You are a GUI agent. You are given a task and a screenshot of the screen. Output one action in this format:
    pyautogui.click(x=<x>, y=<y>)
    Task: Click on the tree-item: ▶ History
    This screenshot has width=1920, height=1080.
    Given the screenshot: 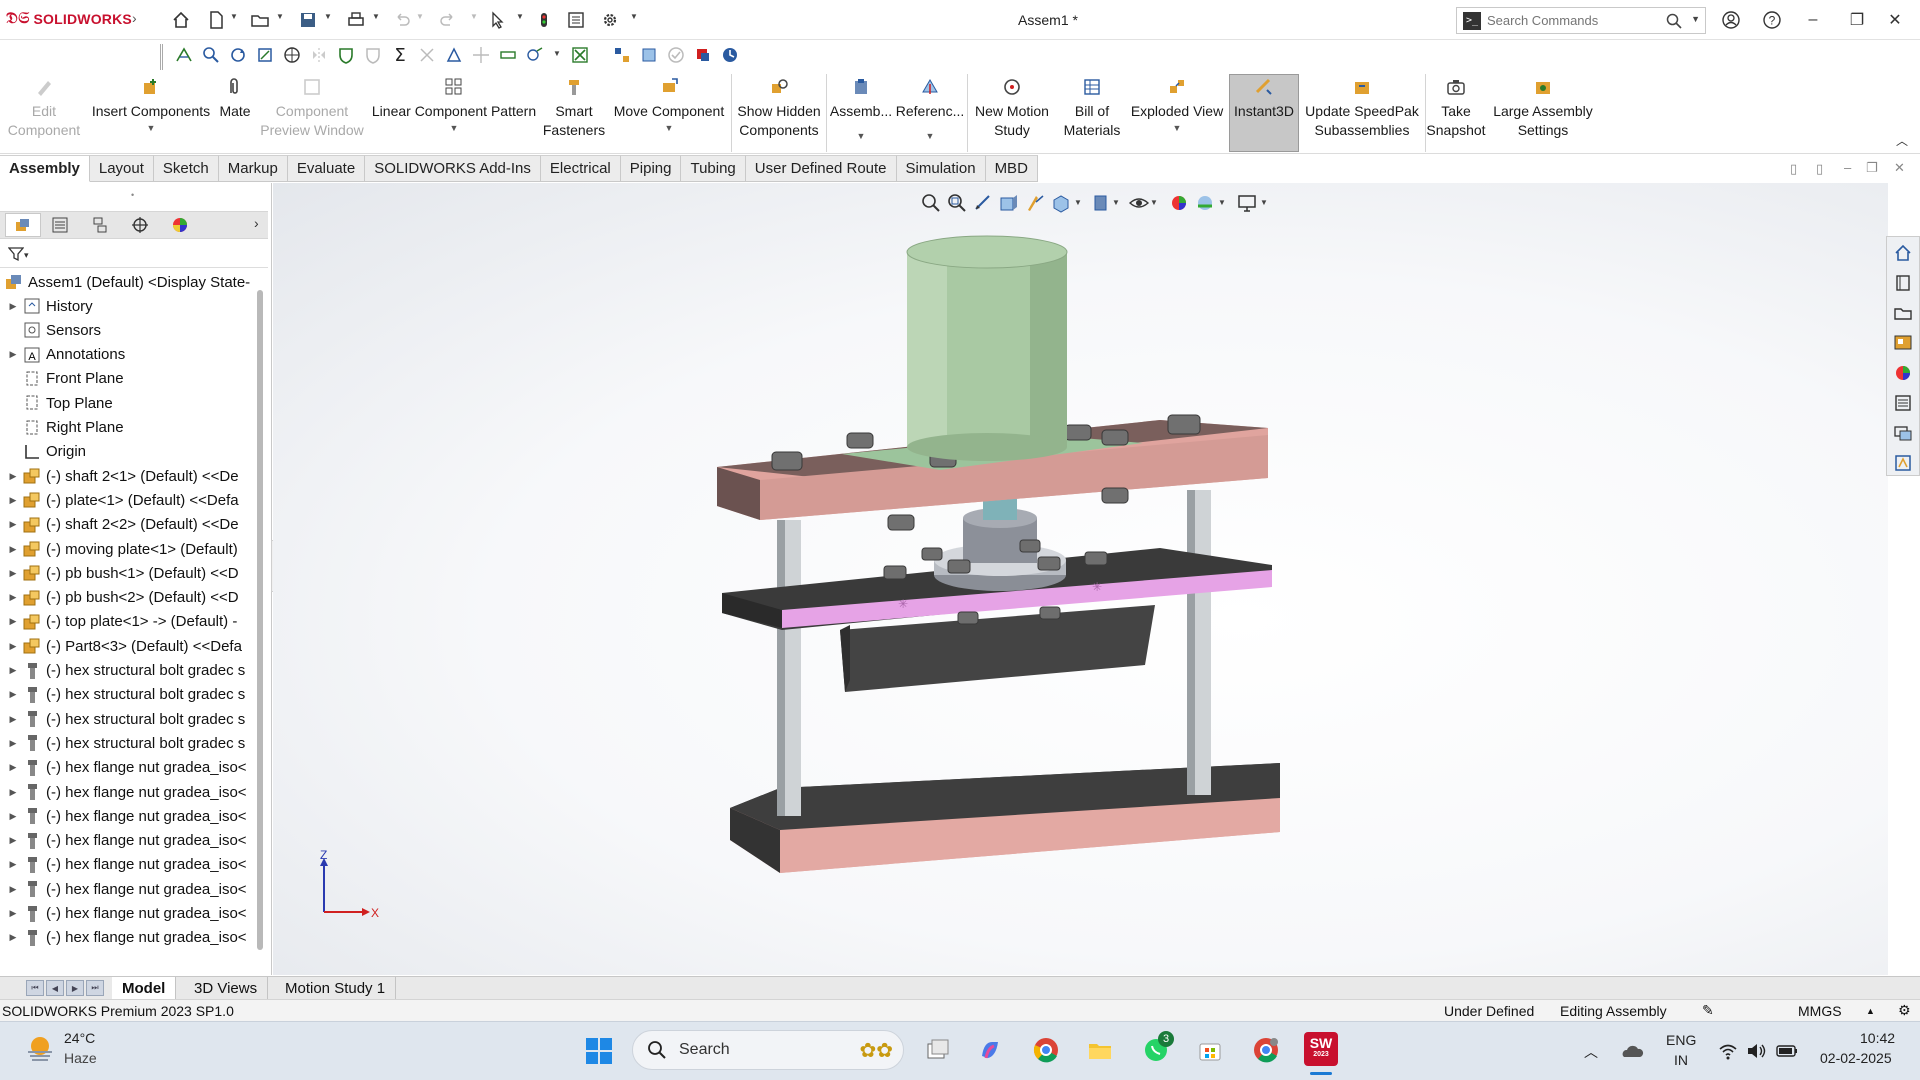 What is the action you would take?
    pyautogui.click(x=130, y=306)
    